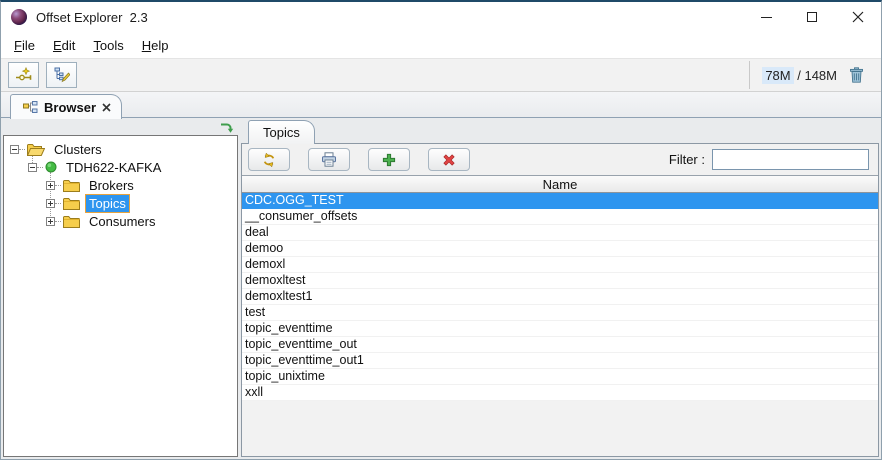 The width and height of the screenshot is (882, 460). I want to click on minimize-button, so click(766, 17).